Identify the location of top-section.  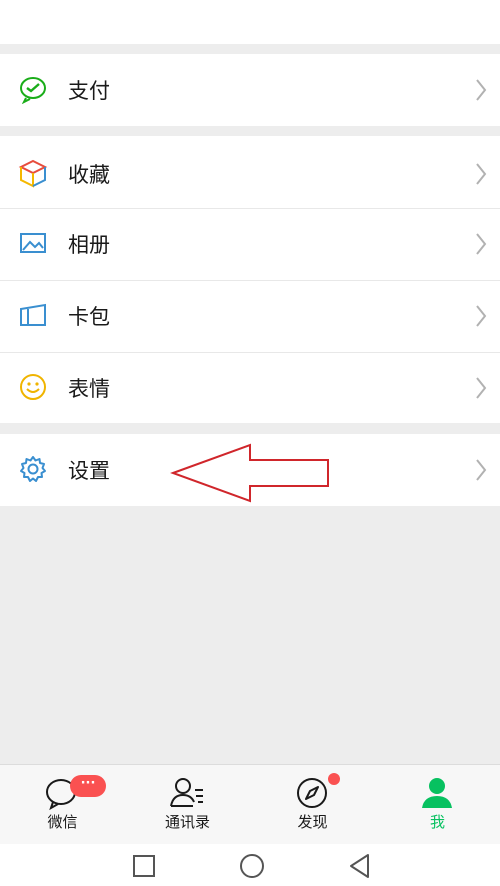
(250, 22).